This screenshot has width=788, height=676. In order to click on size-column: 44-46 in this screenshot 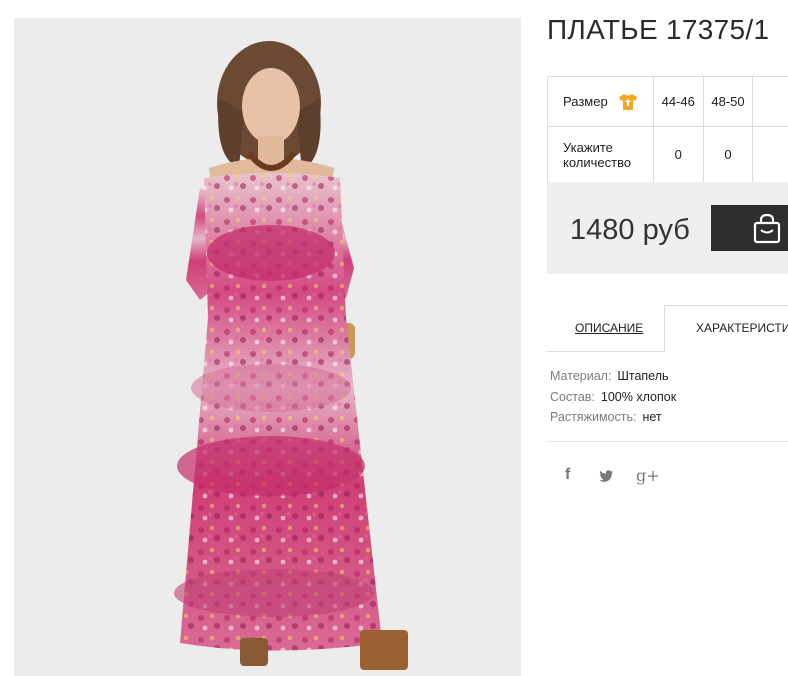, I will do `click(678, 101)`.